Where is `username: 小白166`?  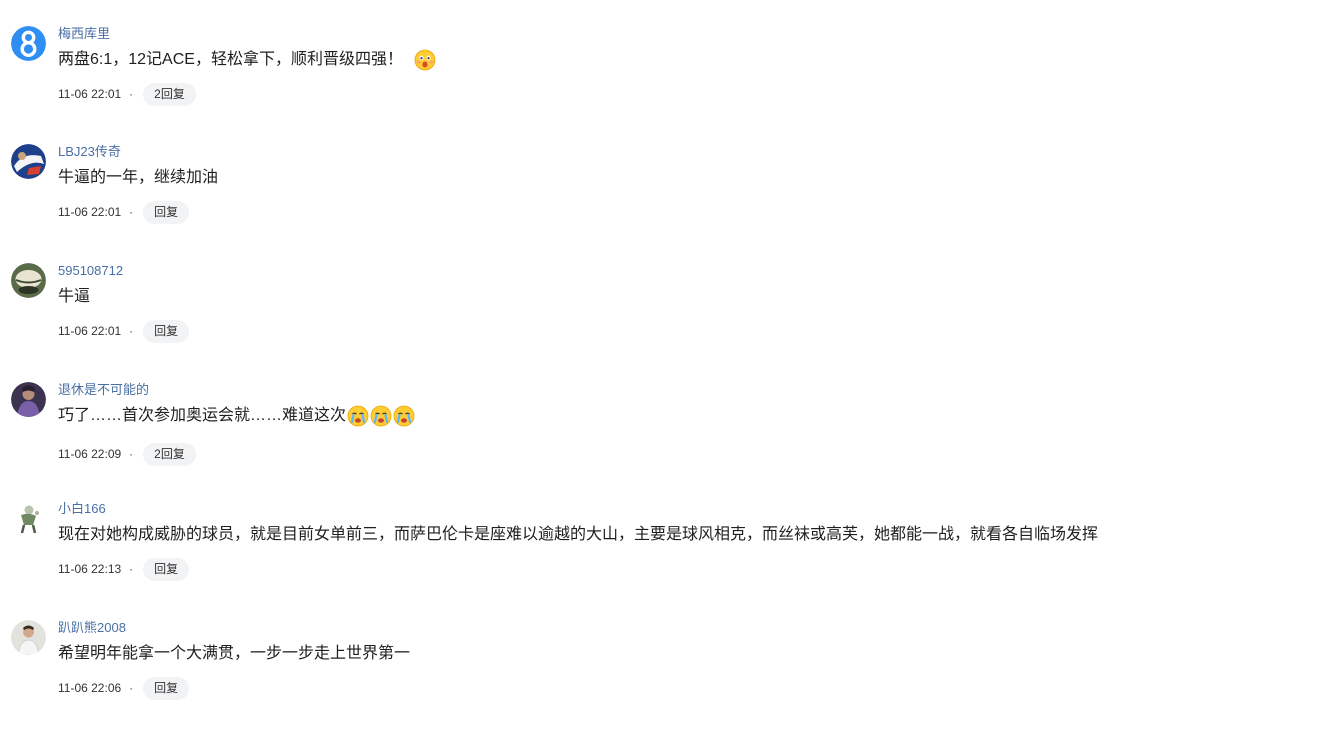 username: 小白166 is located at coordinates (82, 509).